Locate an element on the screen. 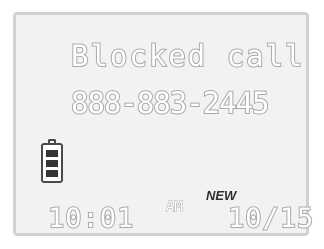  time-text: 10:01 is located at coordinates (91, 218).